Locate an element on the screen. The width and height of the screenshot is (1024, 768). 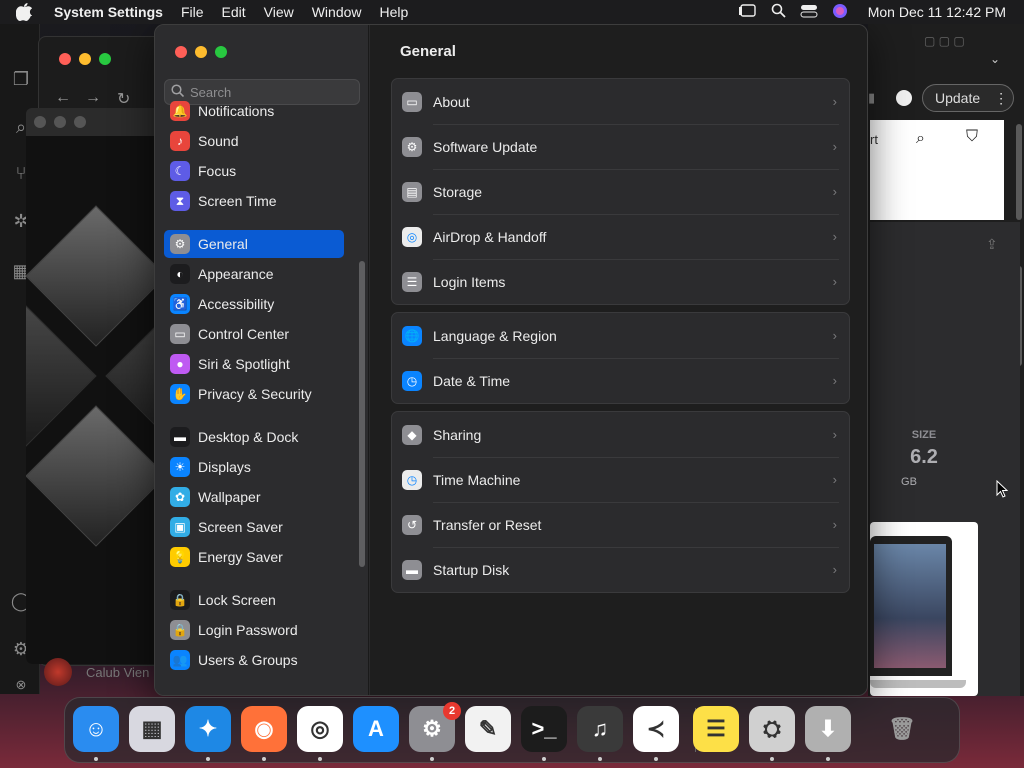
menu-edit: Edit is located at coordinates (234, 12).